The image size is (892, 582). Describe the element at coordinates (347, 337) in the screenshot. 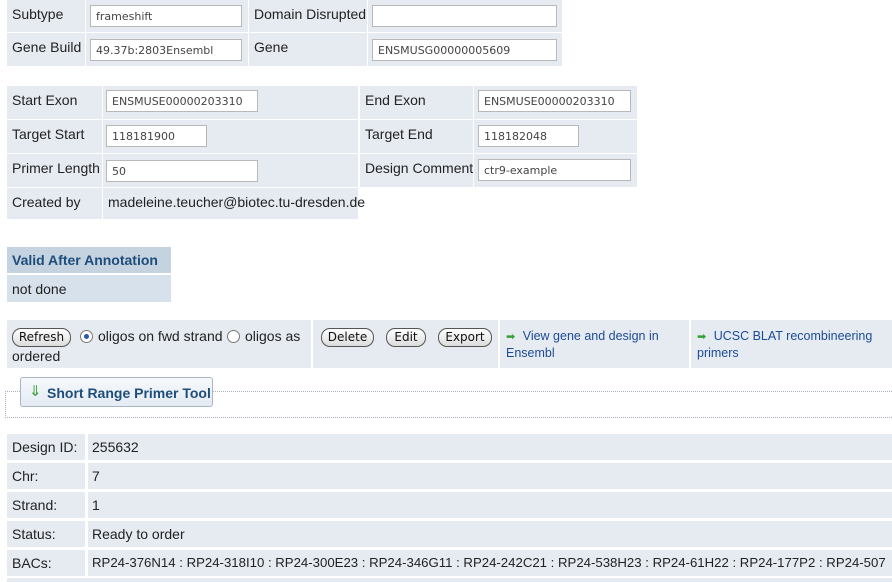

I see `delete-button: Delete` at that location.